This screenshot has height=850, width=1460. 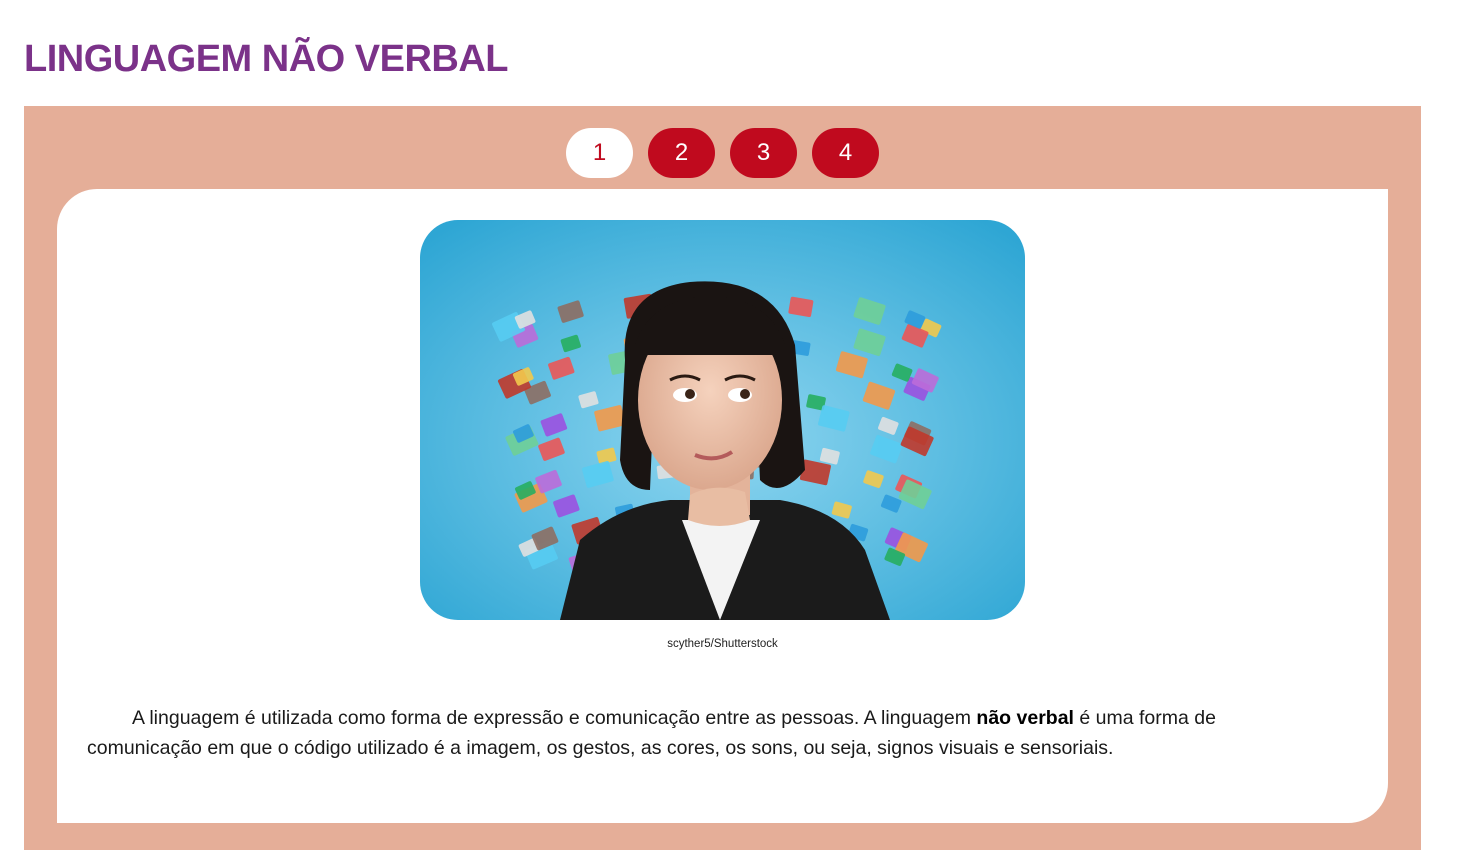 What do you see at coordinates (722, 153) in the screenshot?
I see `pagination-tabs: 1 2 3 4` at bounding box center [722, 153].